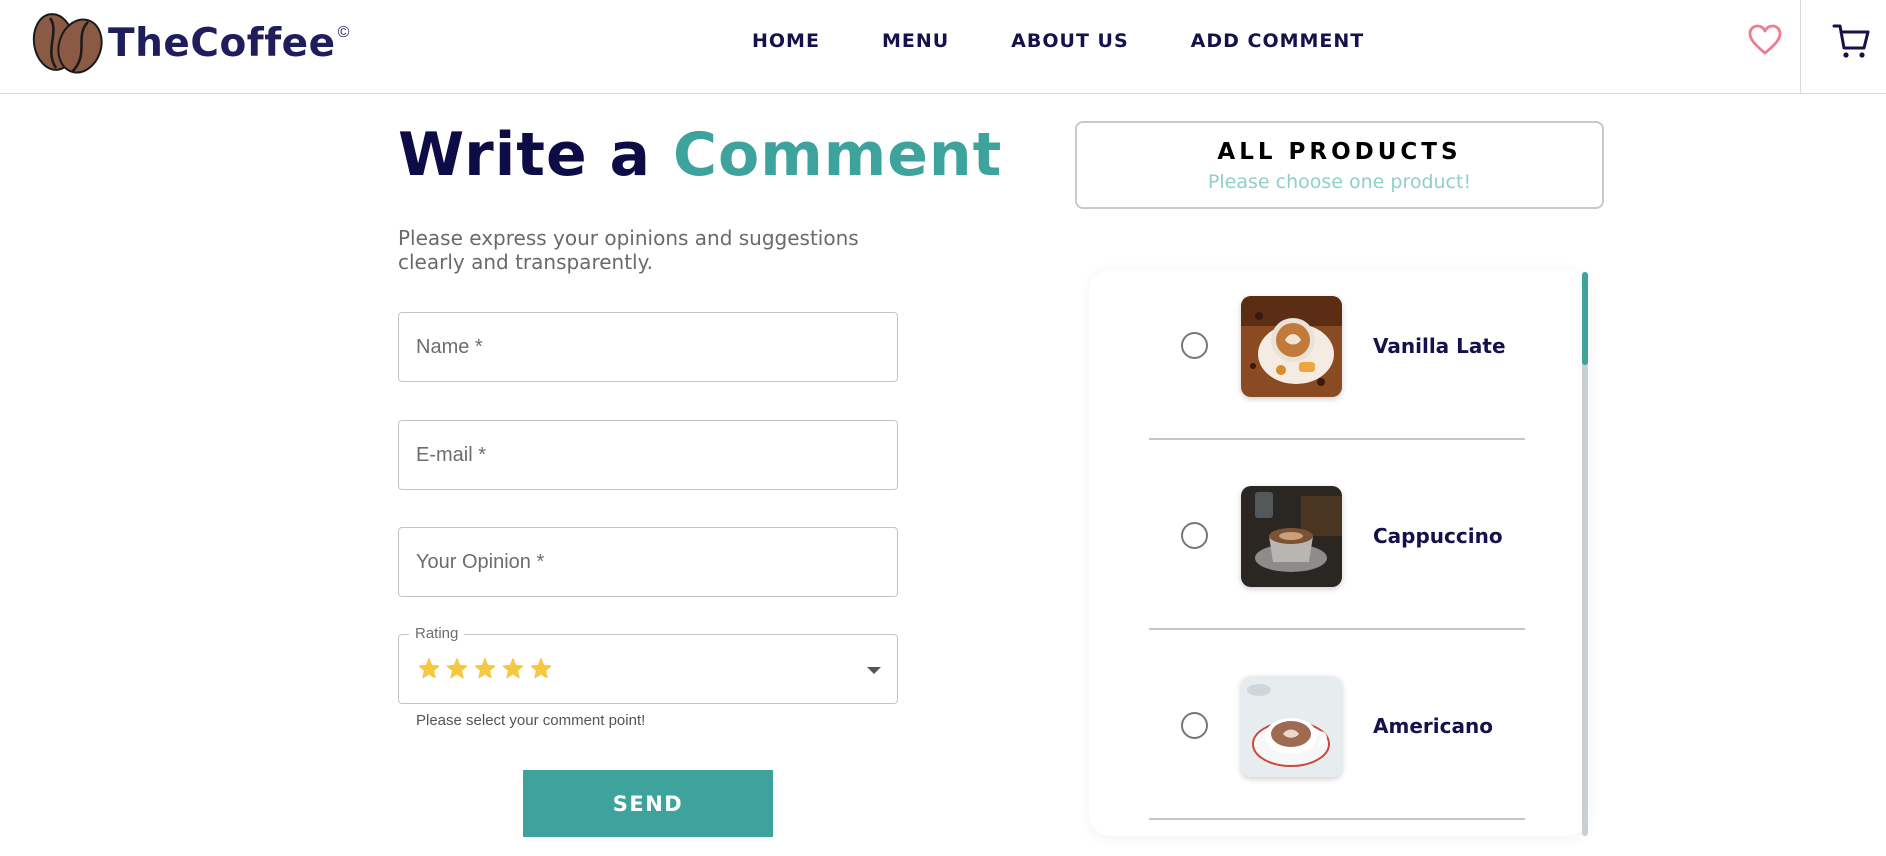  Describe the element at coordinates (1278, 41) in the screenshot. I see `nav-add-comment: ADD COMMENT` at that location.